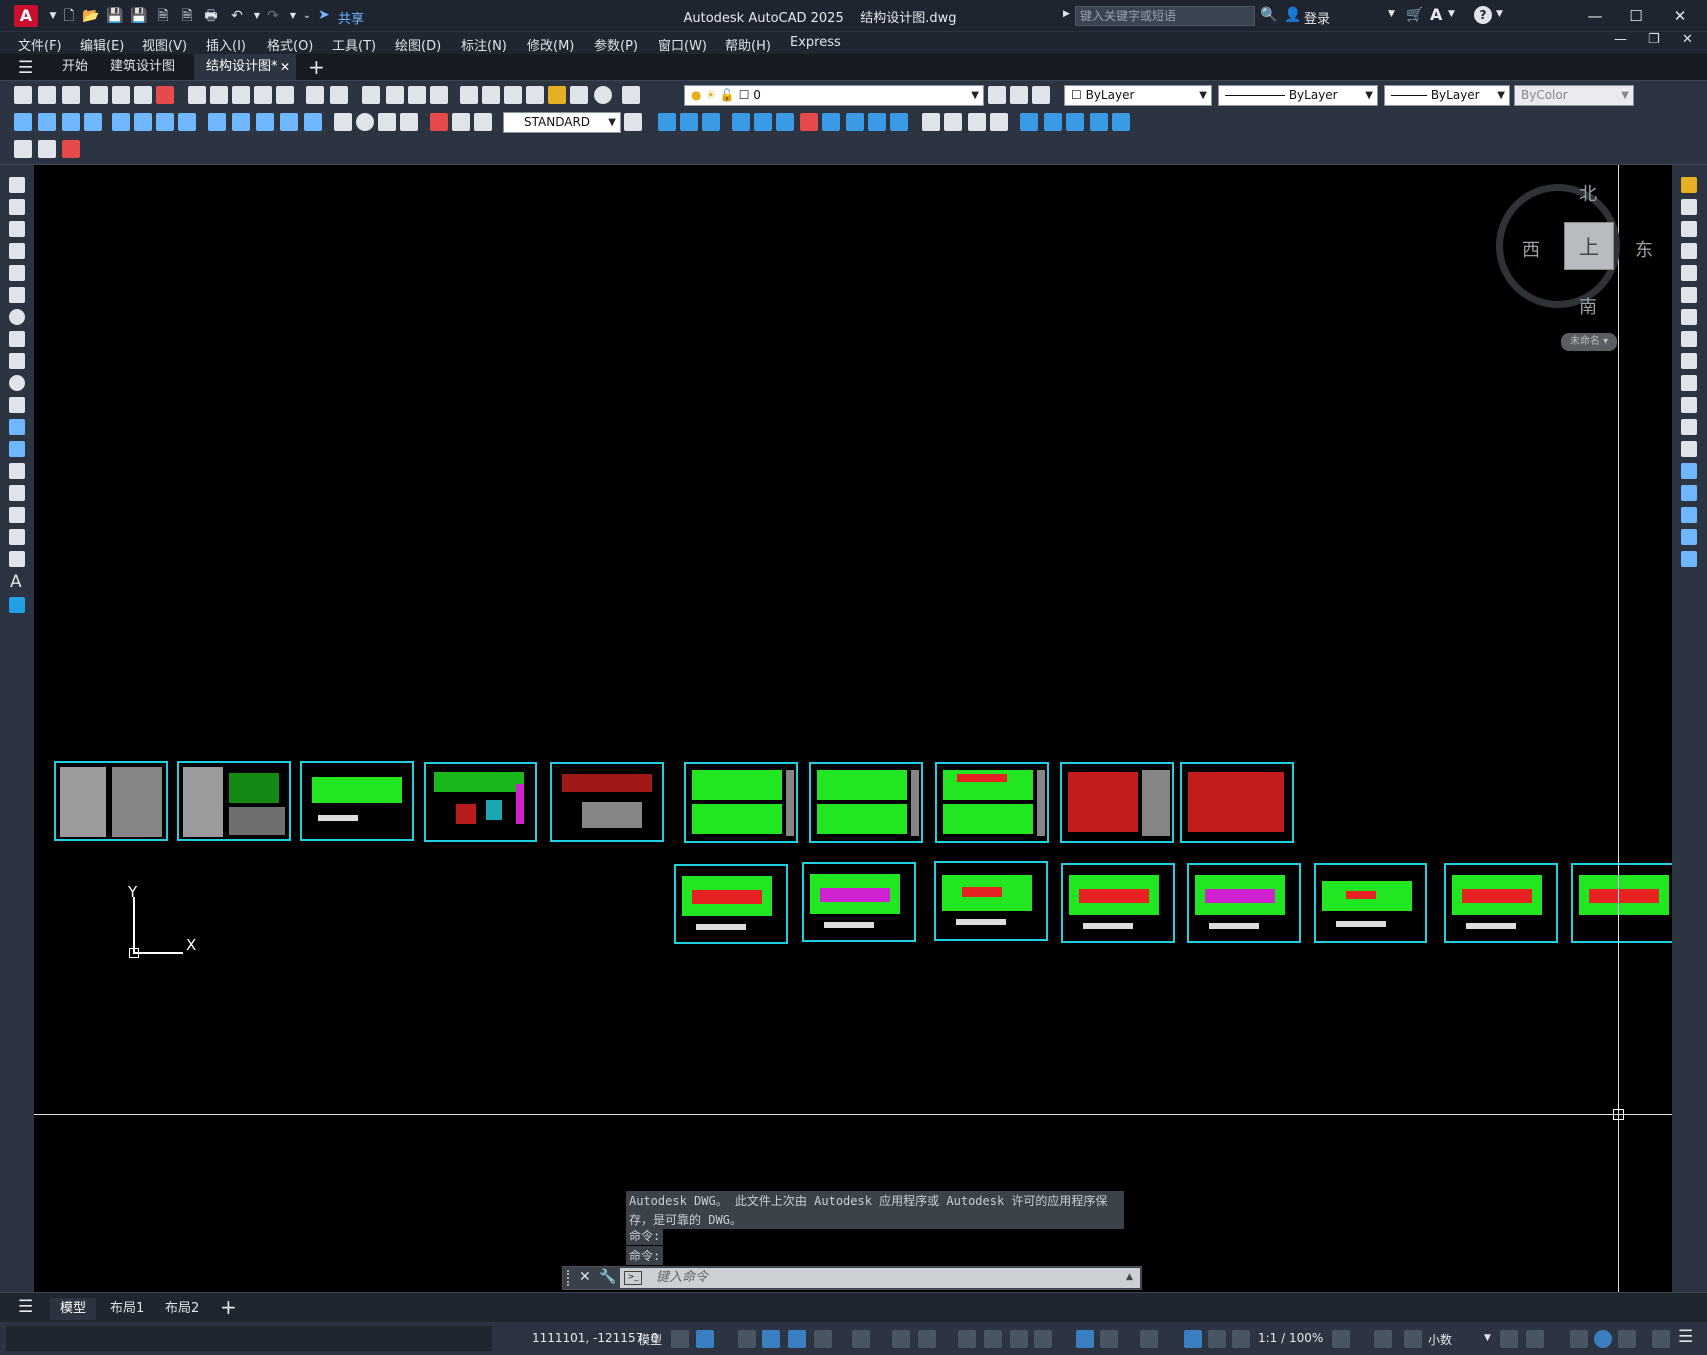 The height and width of the screenshot is (1355, 1707). I want to click on chamfer-icon, so click(1689, 493).